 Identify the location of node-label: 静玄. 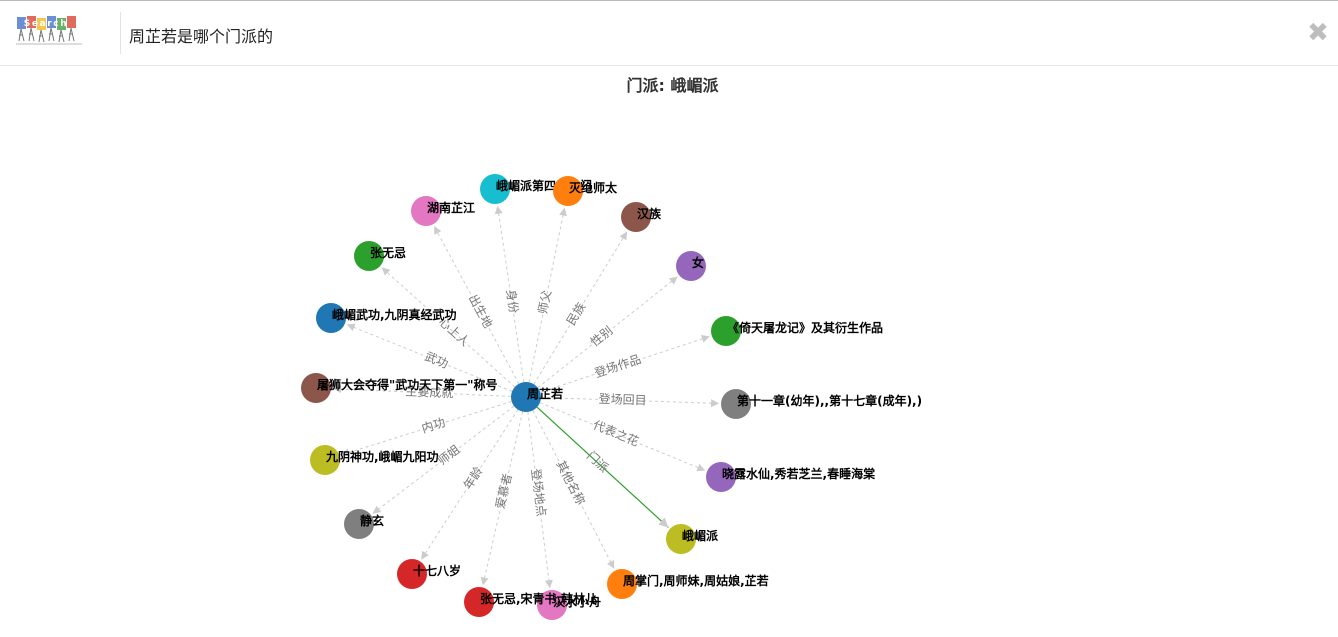
(372, 520).